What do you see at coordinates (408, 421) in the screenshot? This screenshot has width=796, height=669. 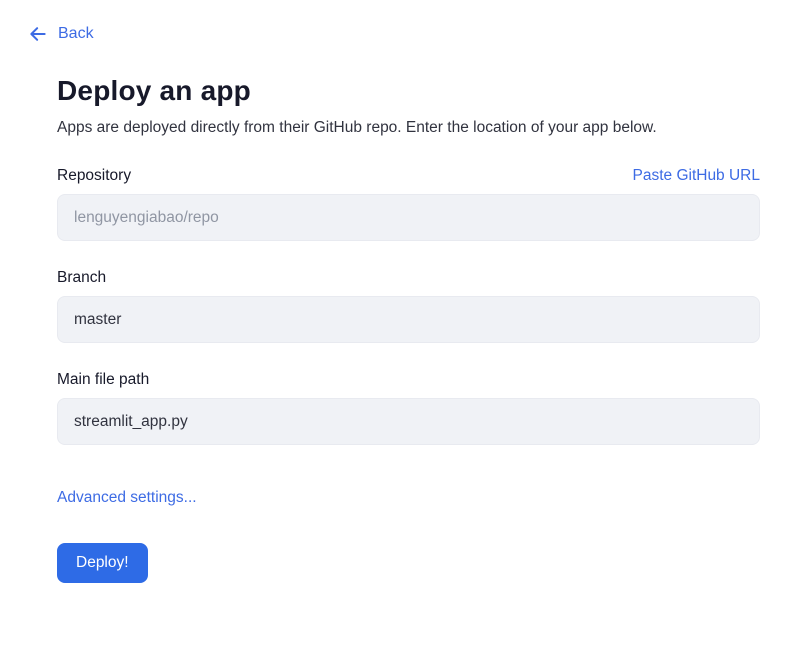 I see `main-file-path-input` at bounding box center [408, 421].